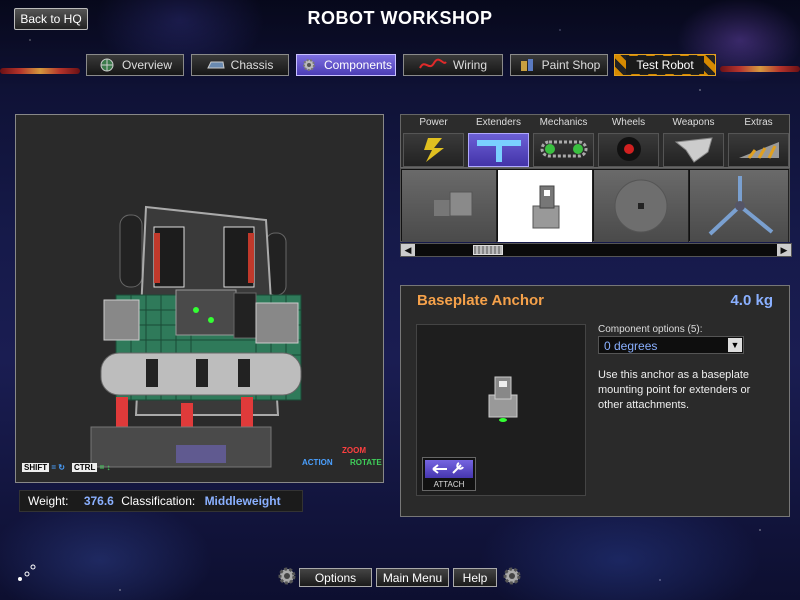 This screenshot has height=600, width=800. I want to click on category-extenders-label: Extenders, so click(498, 122).